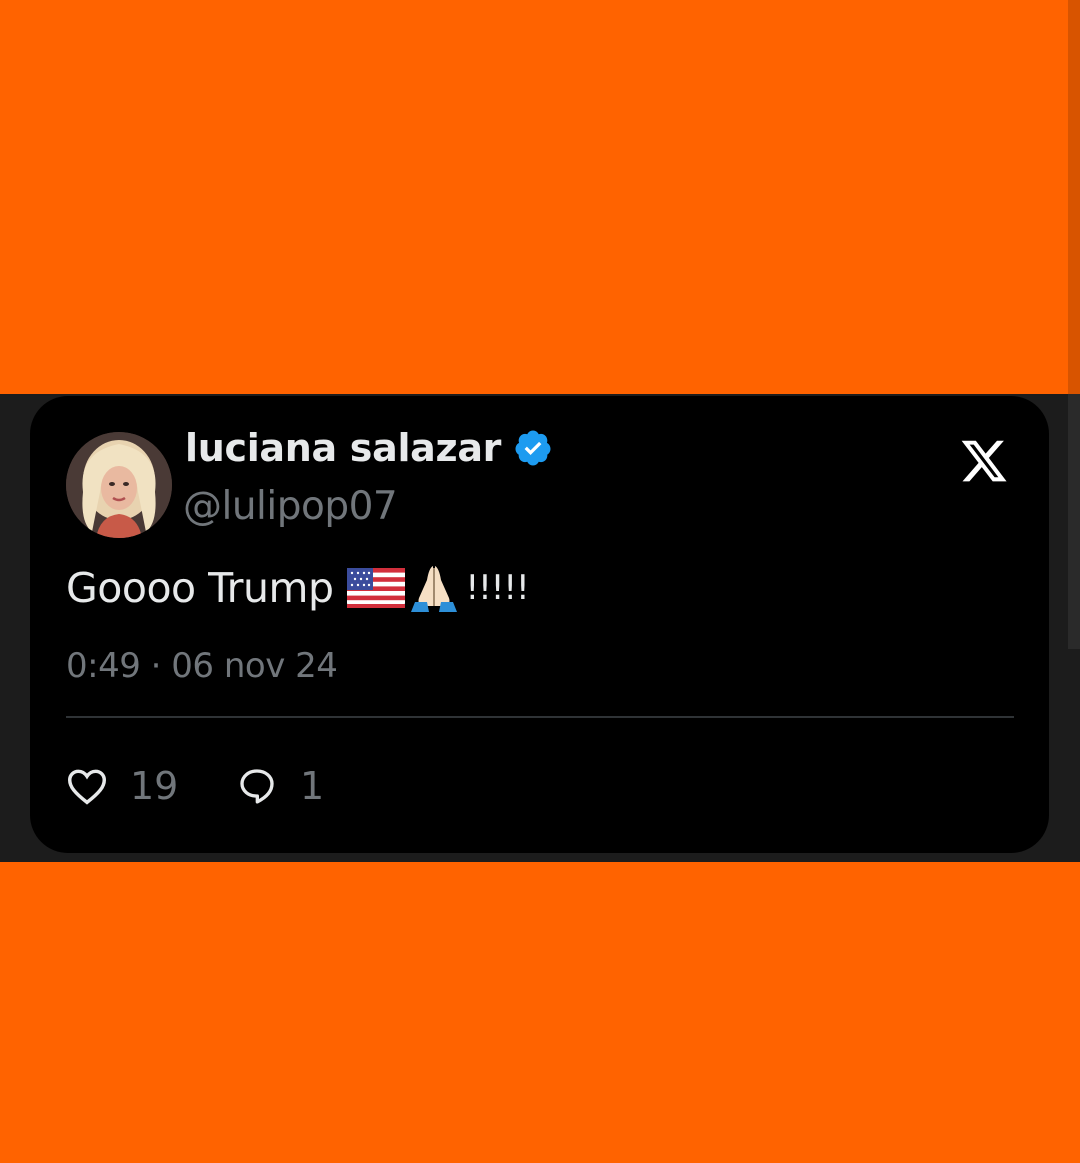 The height and width of the screenshot is (1163, 1080). Describe the element at coordinates (540, 717) in the screenshot. I see `divider` at that location.